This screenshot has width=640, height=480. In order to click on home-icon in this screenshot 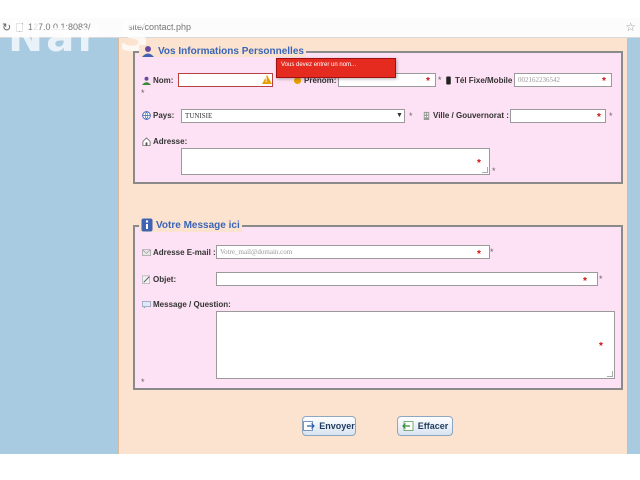, I will do `click(146, 141)`.